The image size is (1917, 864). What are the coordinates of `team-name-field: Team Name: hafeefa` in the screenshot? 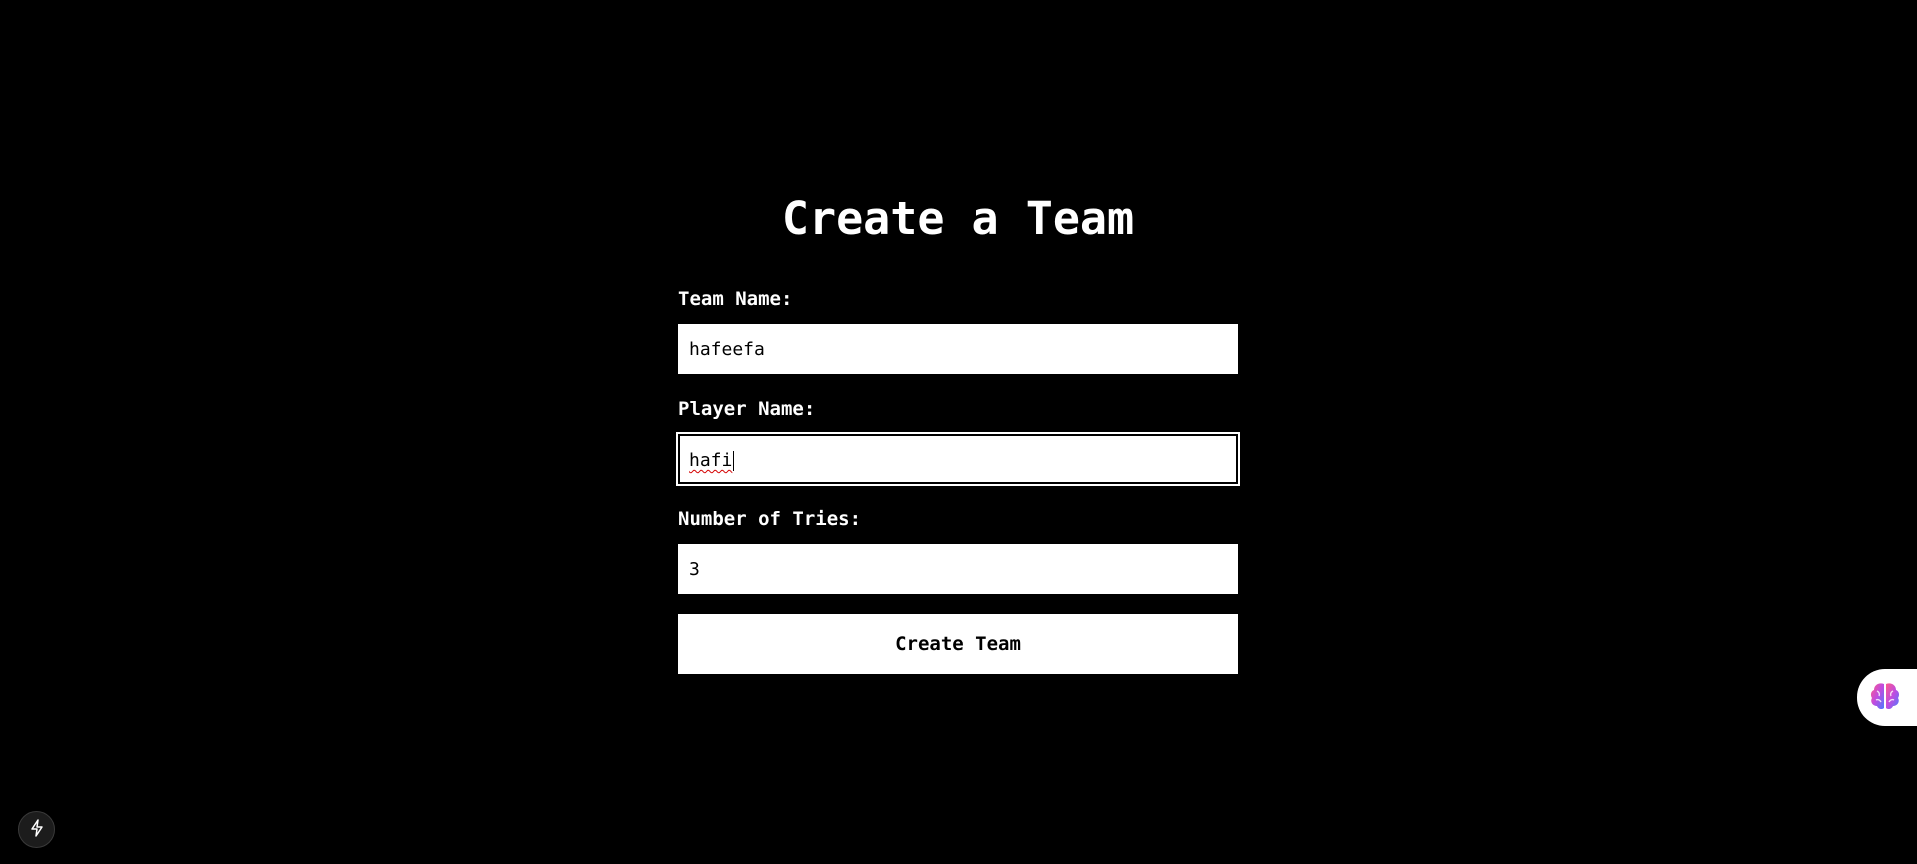 It's located at (958, 330).